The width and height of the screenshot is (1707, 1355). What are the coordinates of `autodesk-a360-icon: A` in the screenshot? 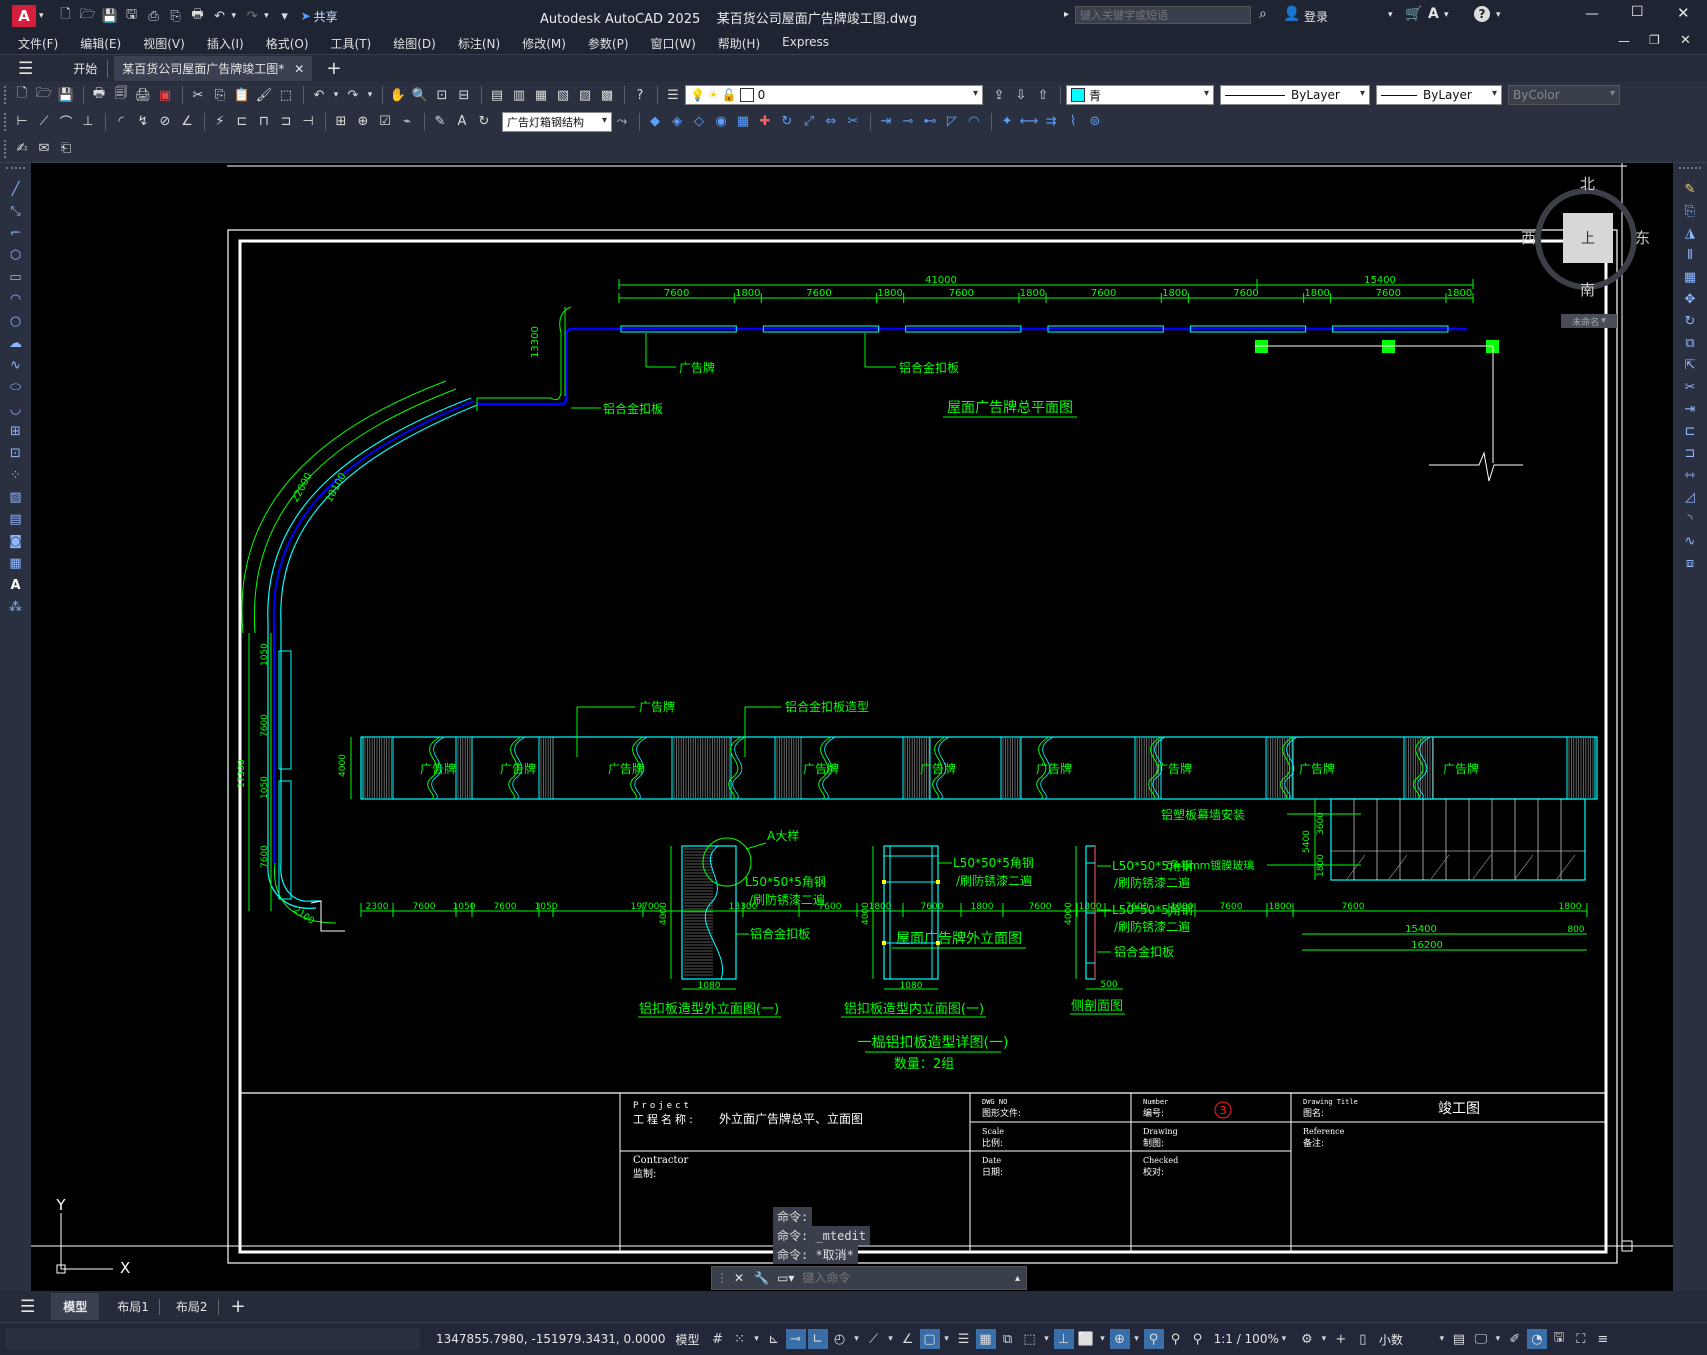 It's located at (1433, 14).